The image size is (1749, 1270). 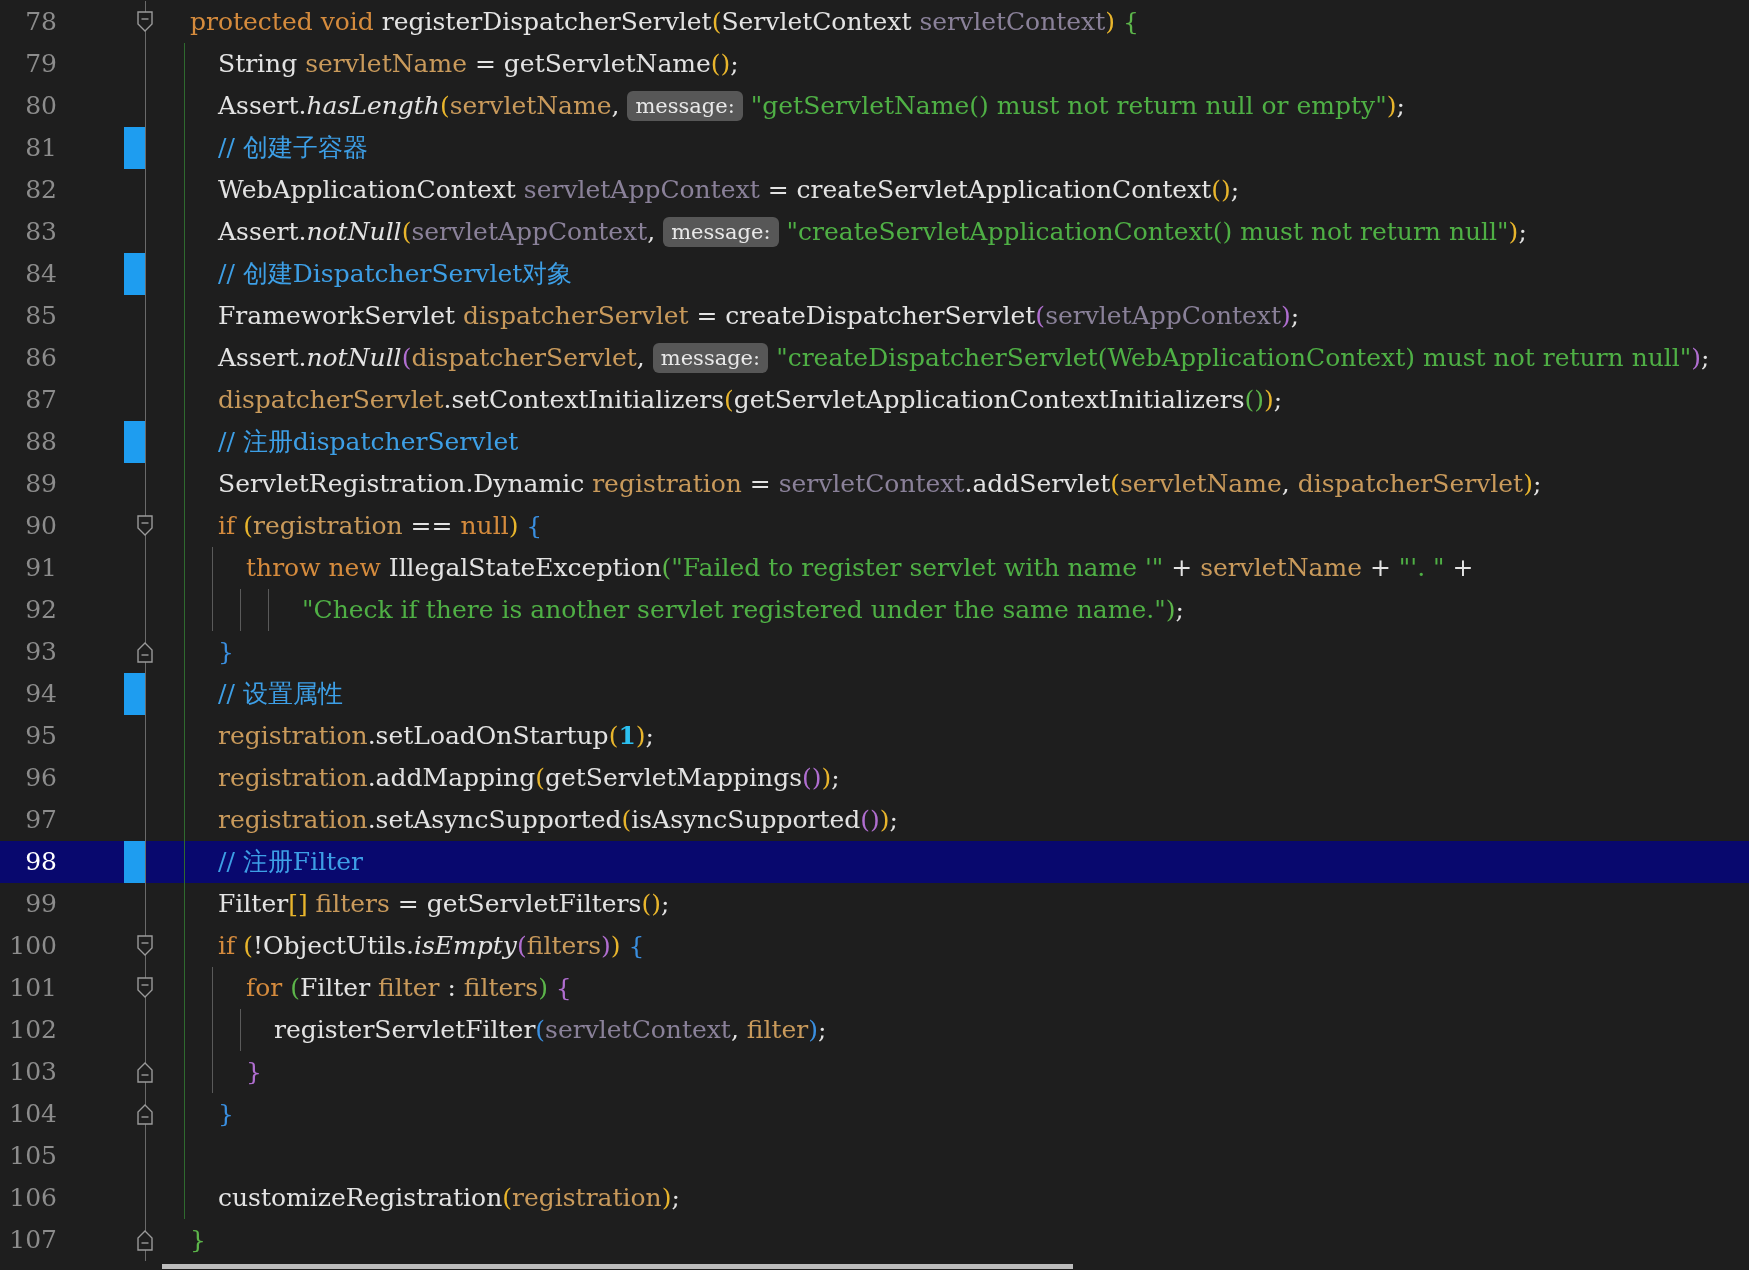 What do you see at coordinates (817, 22) in the screenshot?
I see `code-text: ServletContext` at bounding box center [817, 22].